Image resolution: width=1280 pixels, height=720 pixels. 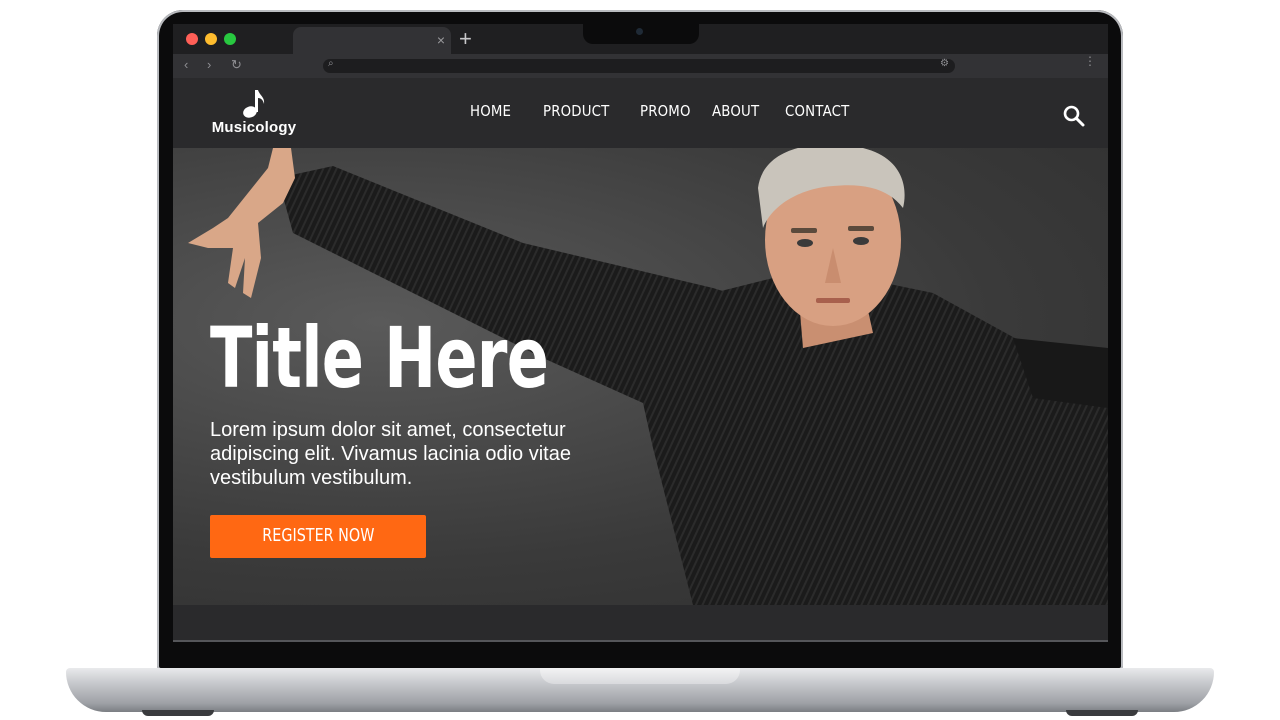 I want to click on screen-bezel-edge, so click(x=640, y=641).